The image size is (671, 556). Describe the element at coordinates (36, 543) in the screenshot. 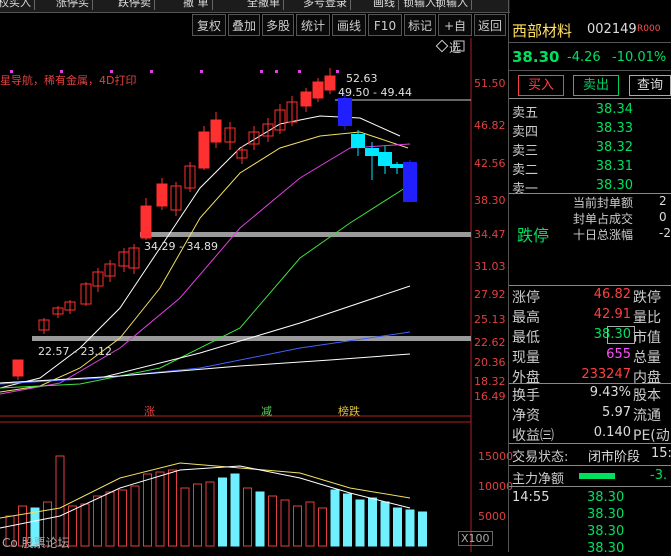

I see `watermark: Co 股票论坛` at that location.